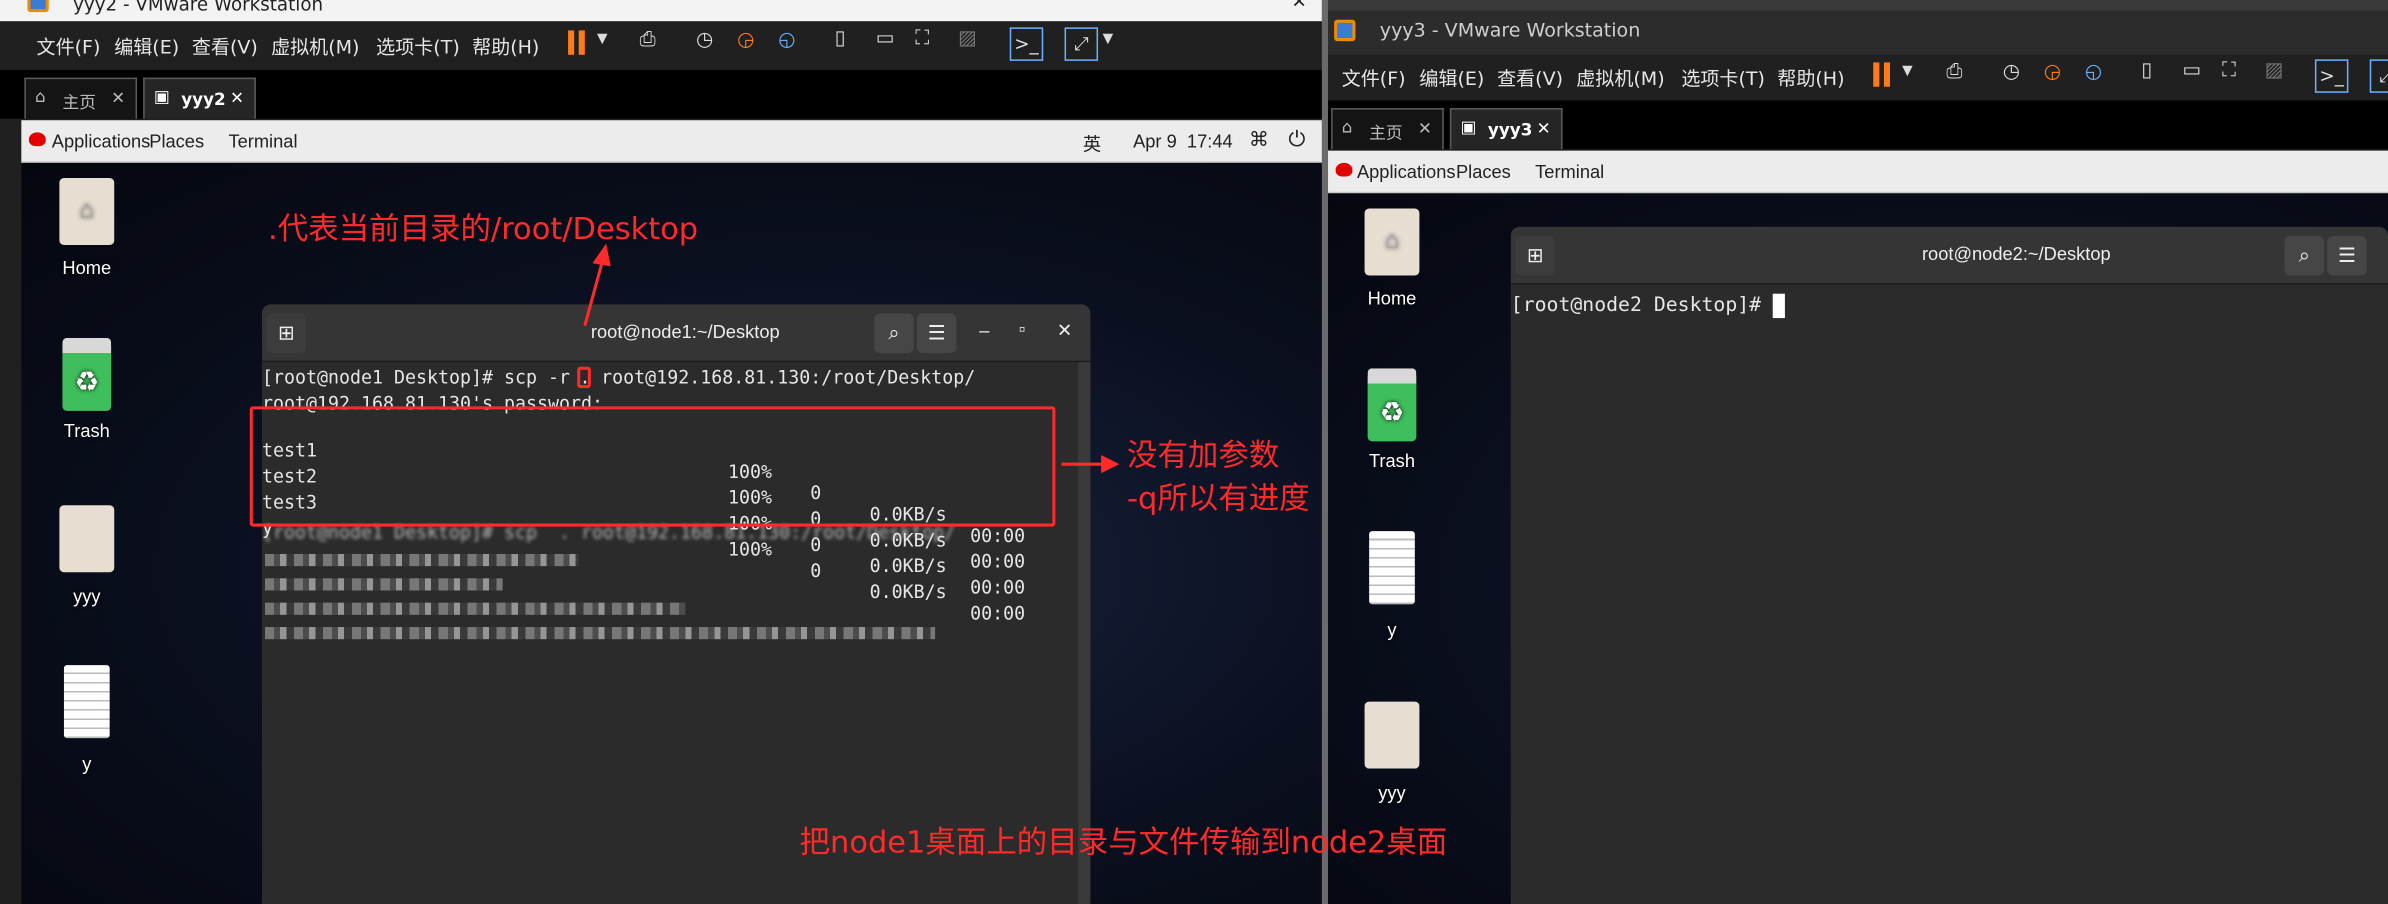 The height and width of the screenshot is (904, 2388). Describe the element at coordinates (1392, 568) in the screenshot. I see `text-file-icon` at that location.